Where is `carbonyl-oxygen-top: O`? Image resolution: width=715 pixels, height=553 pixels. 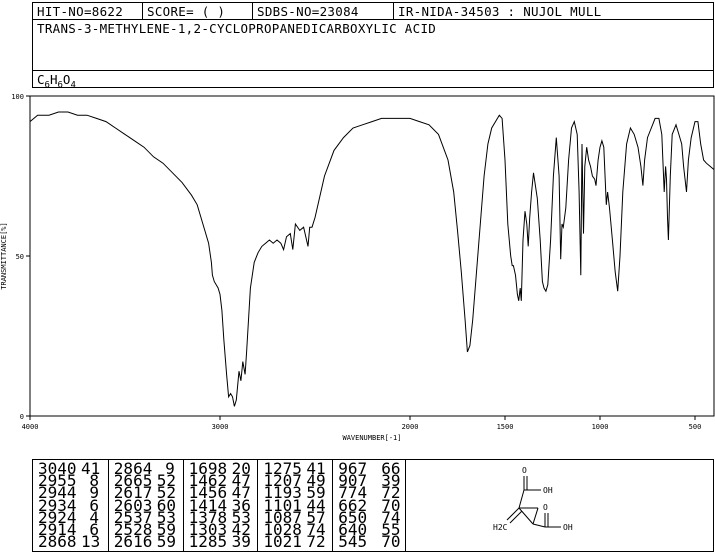 carbonyl-oxygen-top: O is located at coordinates (524, 470).